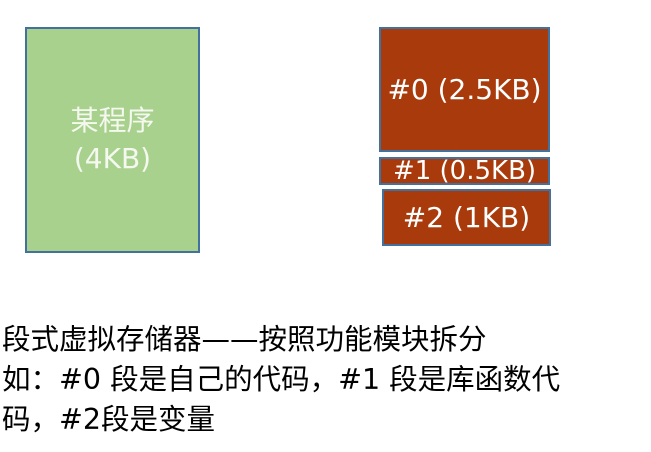 The width and height of the screenshot is (651, 452). I want to click on segment-0-block: #0 (2.5KB), so click(464, 89).